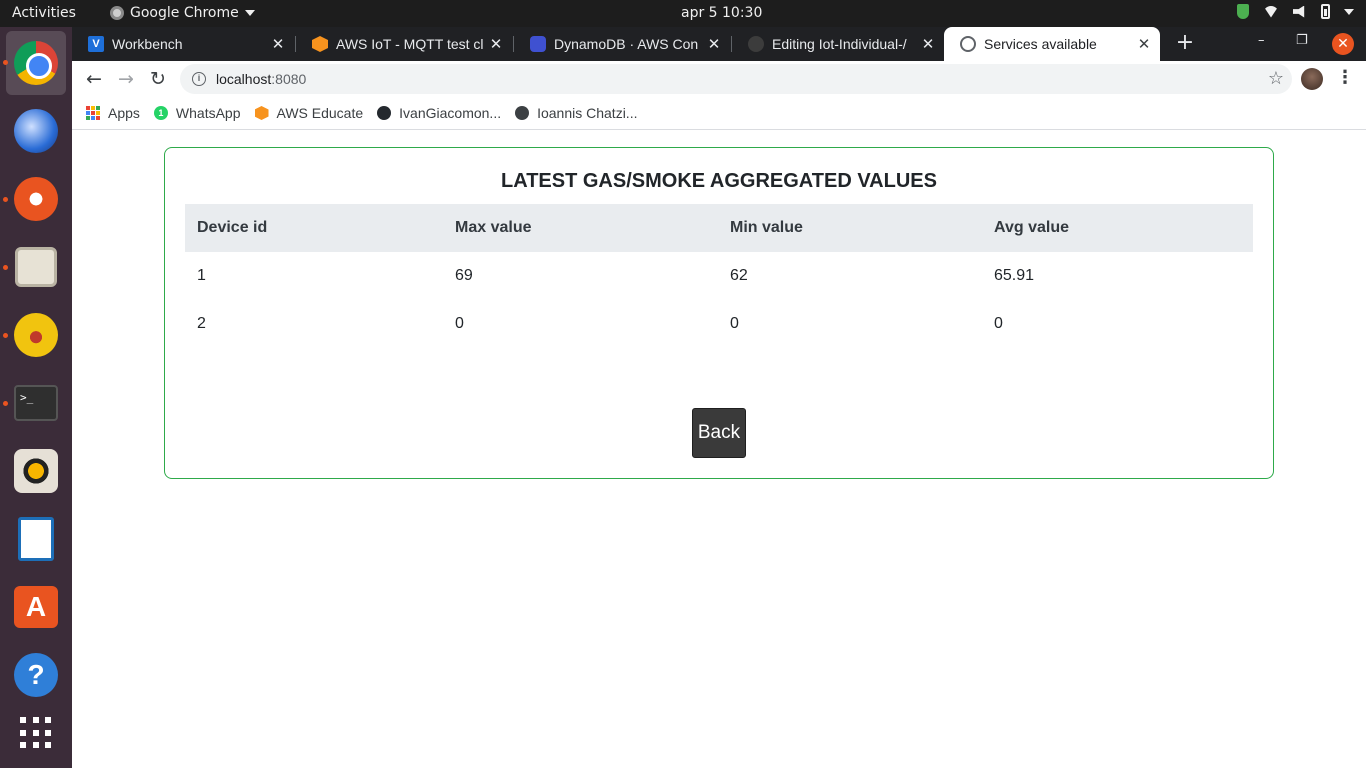 This screenshot has height=768, width=1366. I want to click on chrome-mini-icon, so click(117, 13).